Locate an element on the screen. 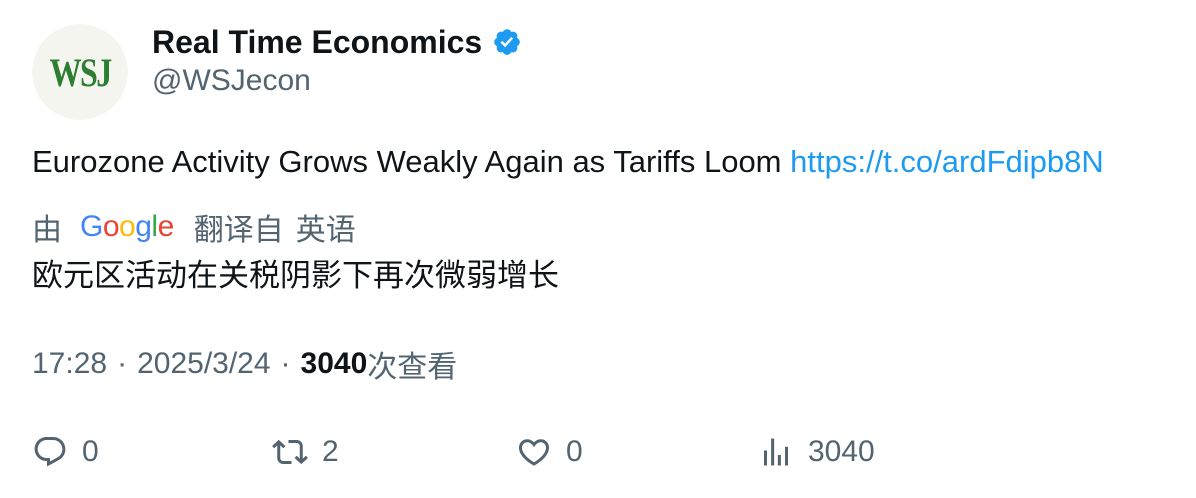  like-count: 0 is located at coordinates (574, 451).